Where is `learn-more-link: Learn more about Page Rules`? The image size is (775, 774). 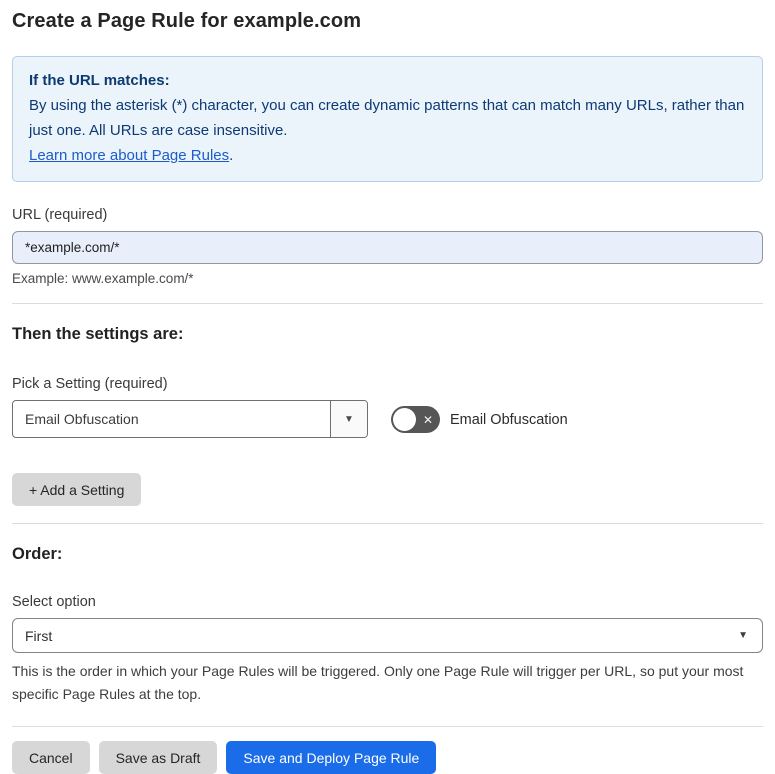 learn-more-link: Learn more about Page Rules is located at coordinates (129, 155).